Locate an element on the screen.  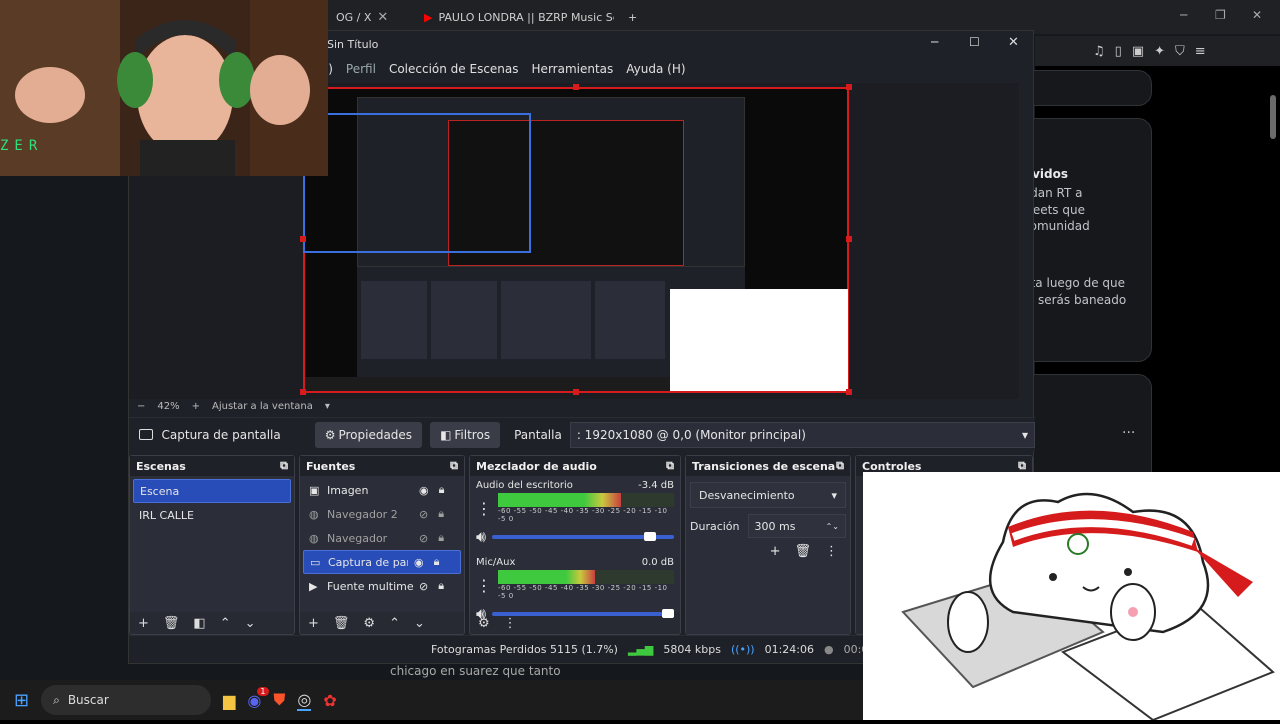
image-icon: ▣ is located at coordinates (314, 490).